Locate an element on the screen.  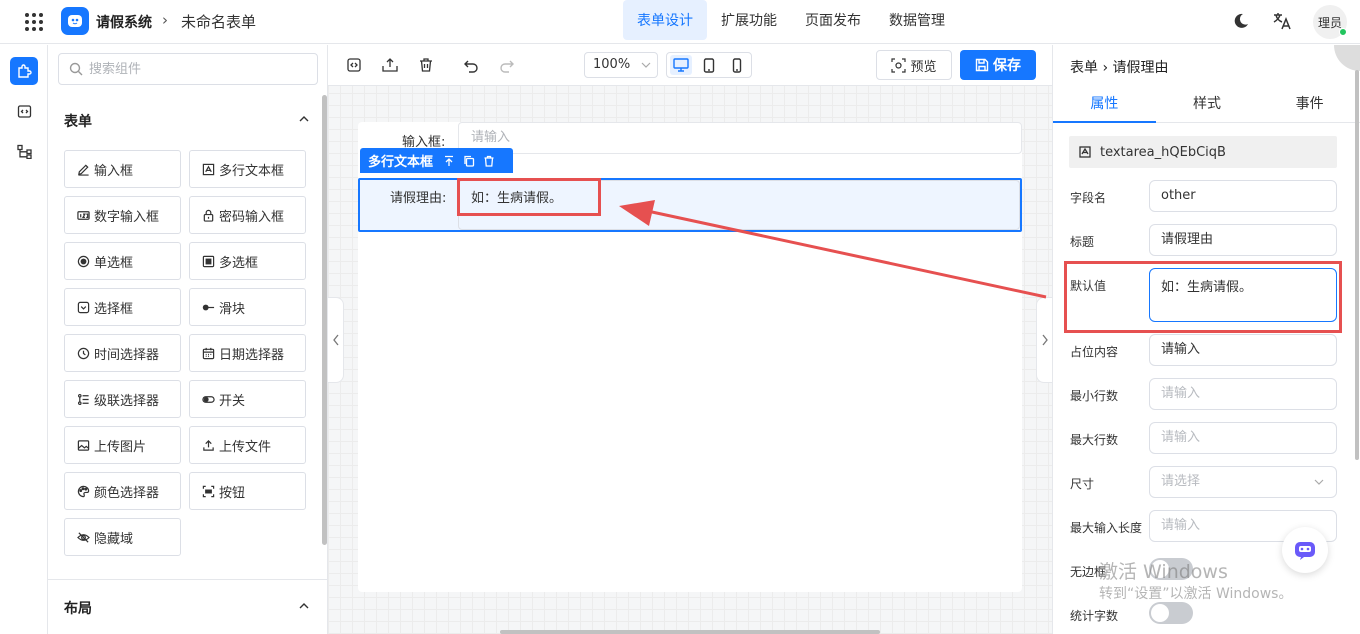
preview-button: 预览 is located at coordinates (914, 65).